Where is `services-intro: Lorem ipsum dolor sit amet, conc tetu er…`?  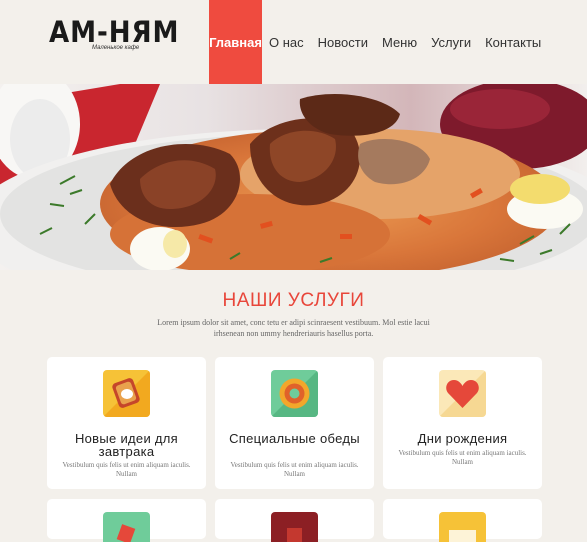 services-intro: Lorem ipsum dolor sit amet, conc tetu er… is located at coordinates (293, 328).